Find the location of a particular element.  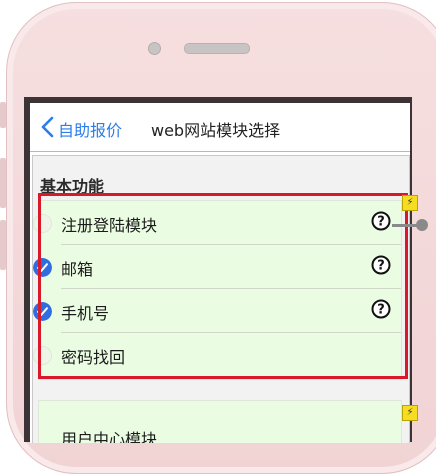

nav-bar: 自助报价 web网站模块选择 is located at coordinates (220, 127).